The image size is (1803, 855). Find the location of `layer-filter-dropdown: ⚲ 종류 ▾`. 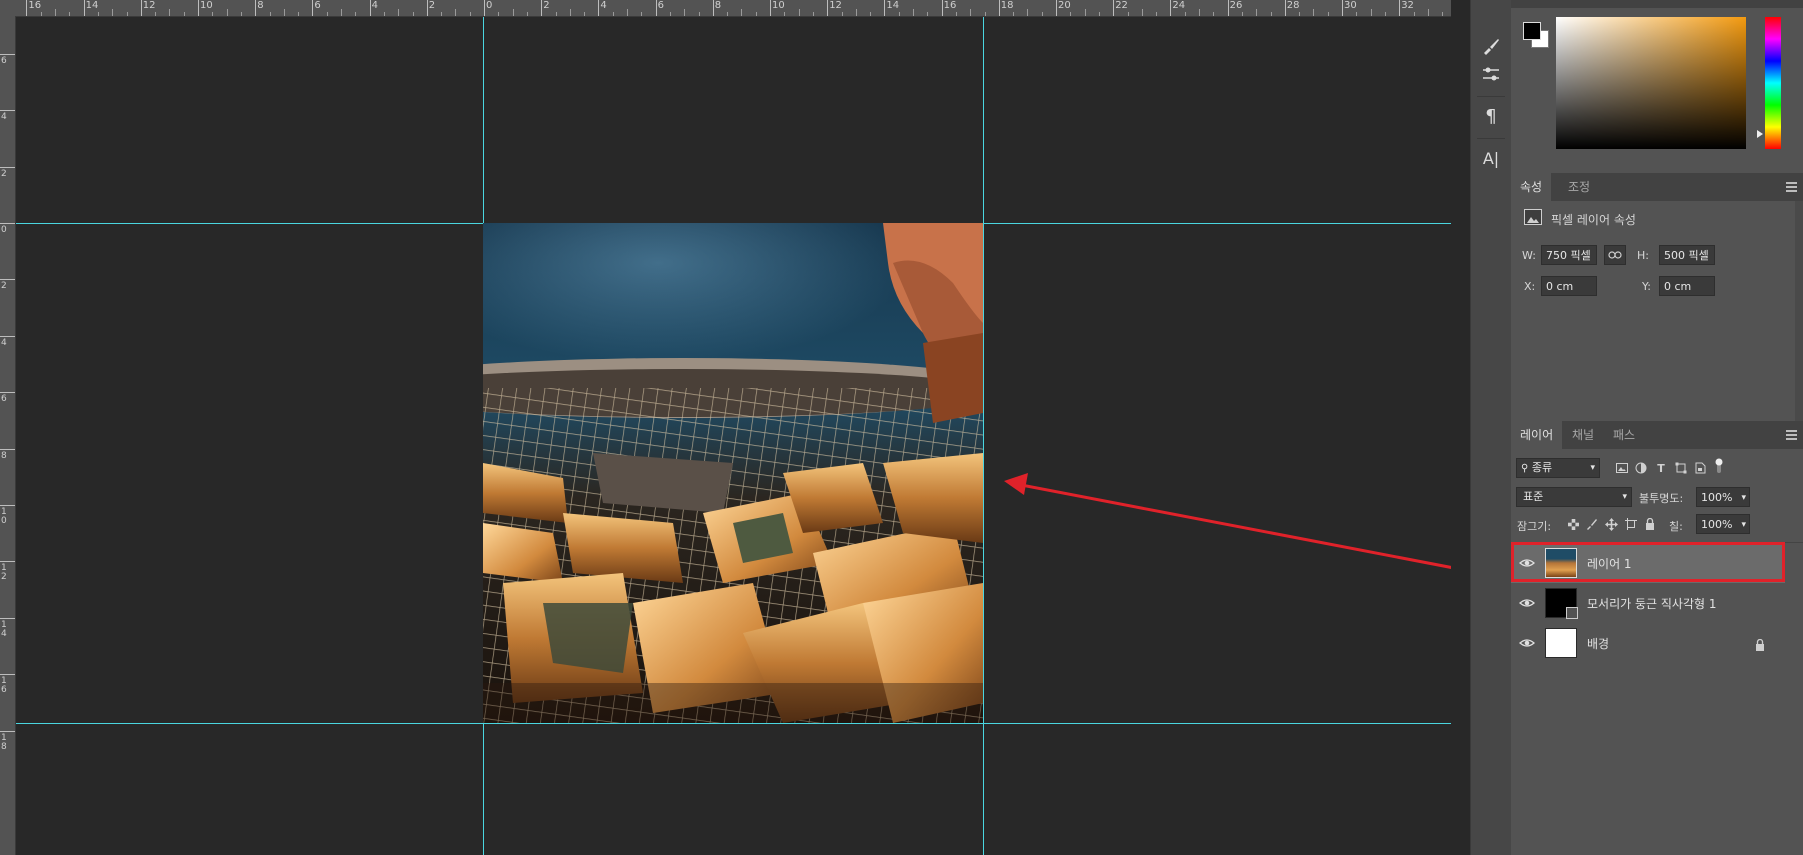

layer-filter-dropdown: ⚲ 종류 ▾ is located at coordinates (1558, 468).